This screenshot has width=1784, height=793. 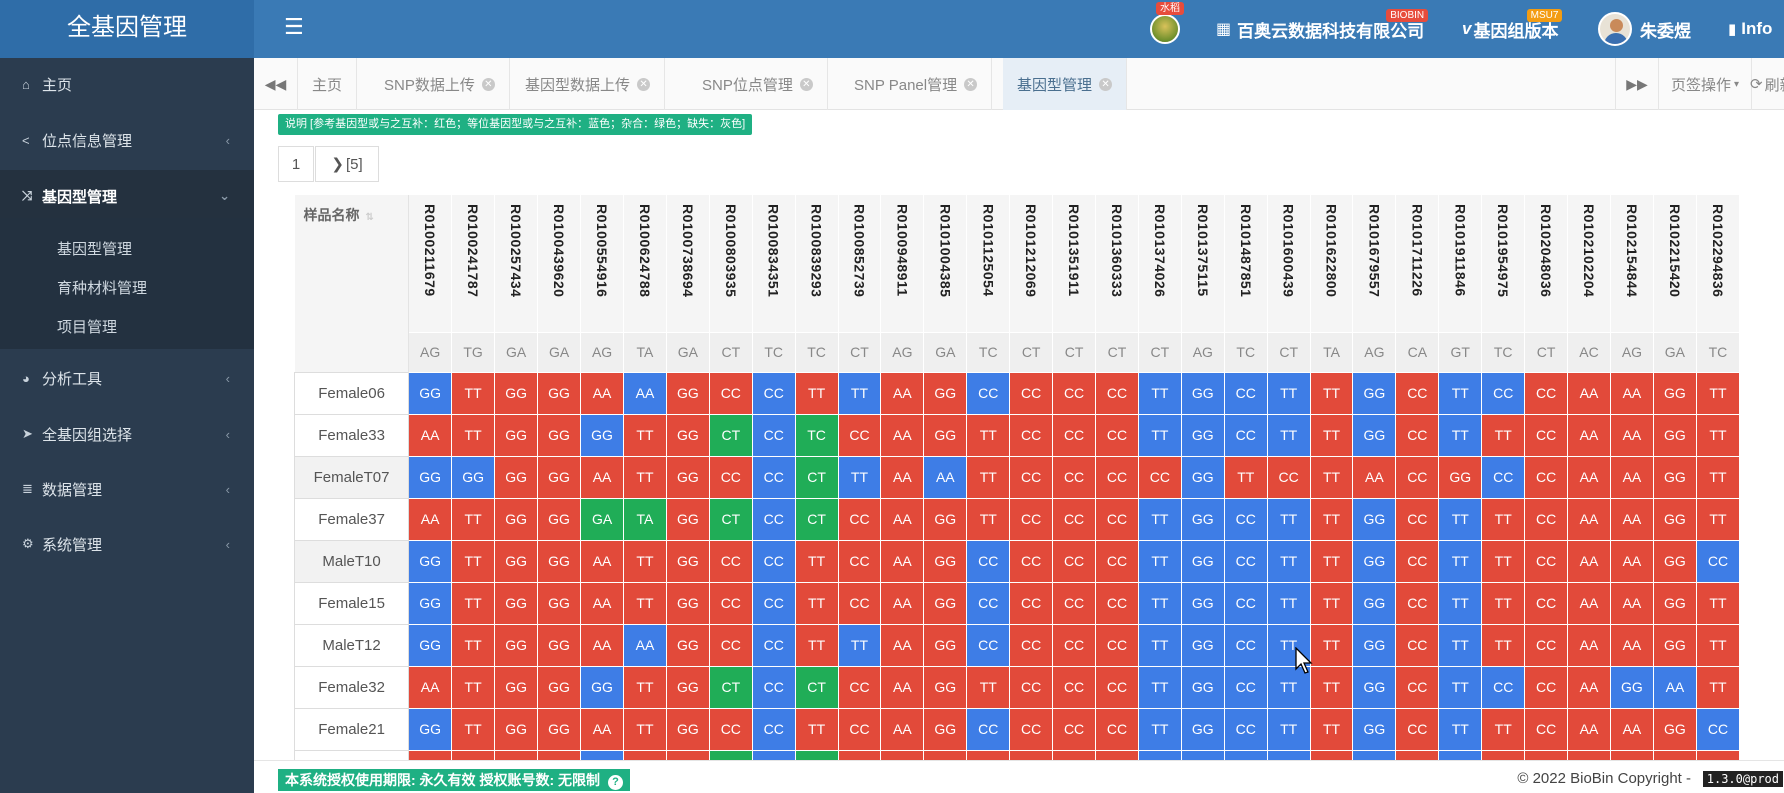 I want to click on genotype-cell: GA, so click(x=602, y=519).